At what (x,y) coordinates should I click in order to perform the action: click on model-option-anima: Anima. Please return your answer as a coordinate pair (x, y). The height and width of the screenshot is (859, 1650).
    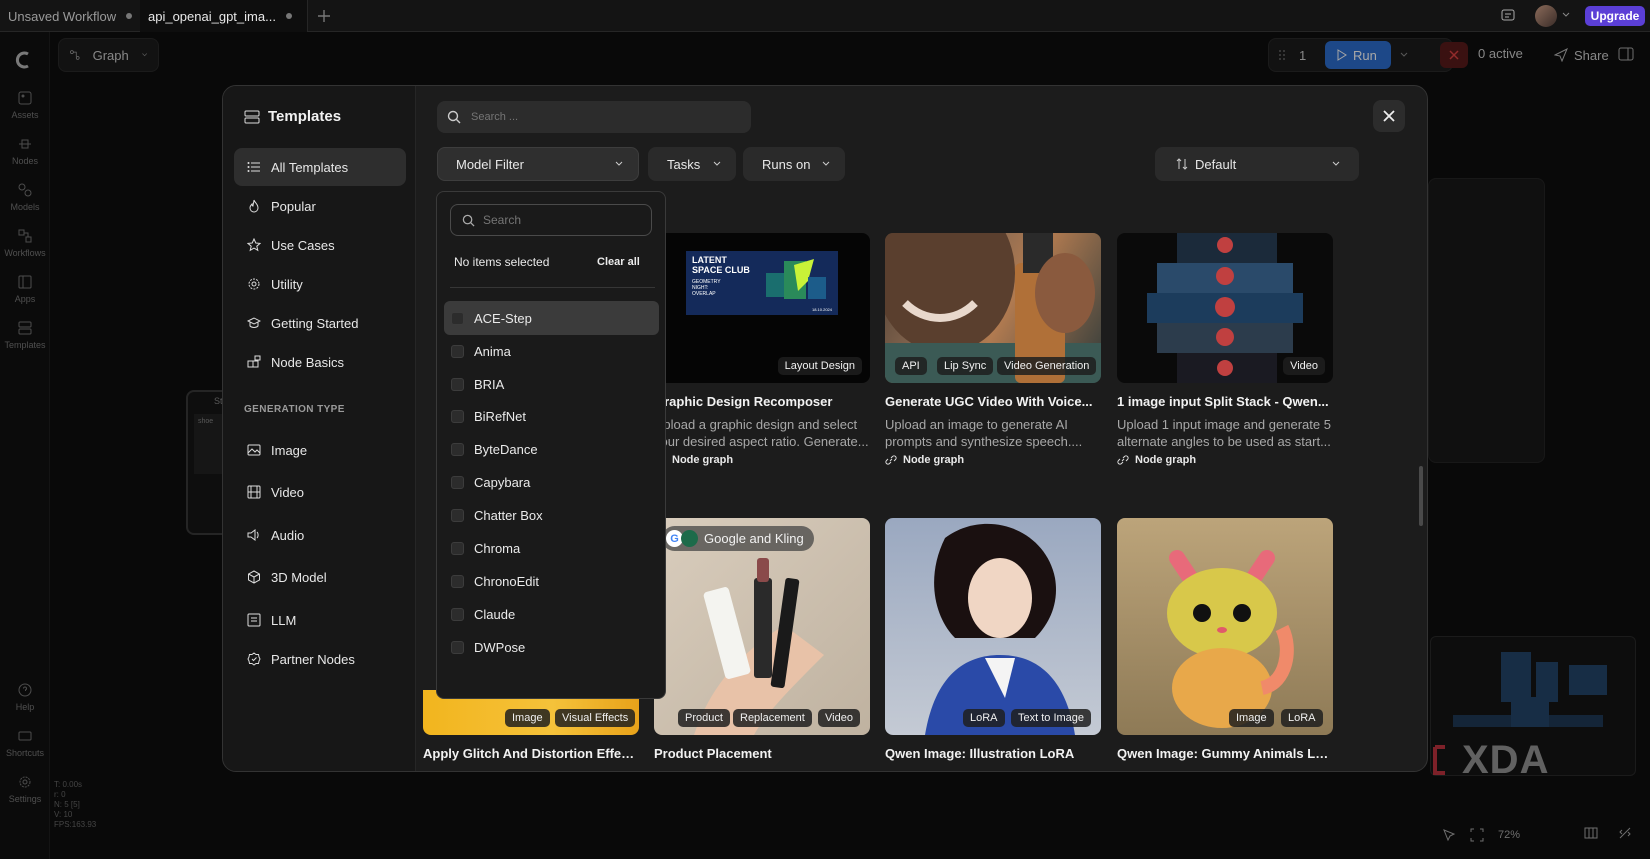
    Looking at the image, I should click on (551, 351).